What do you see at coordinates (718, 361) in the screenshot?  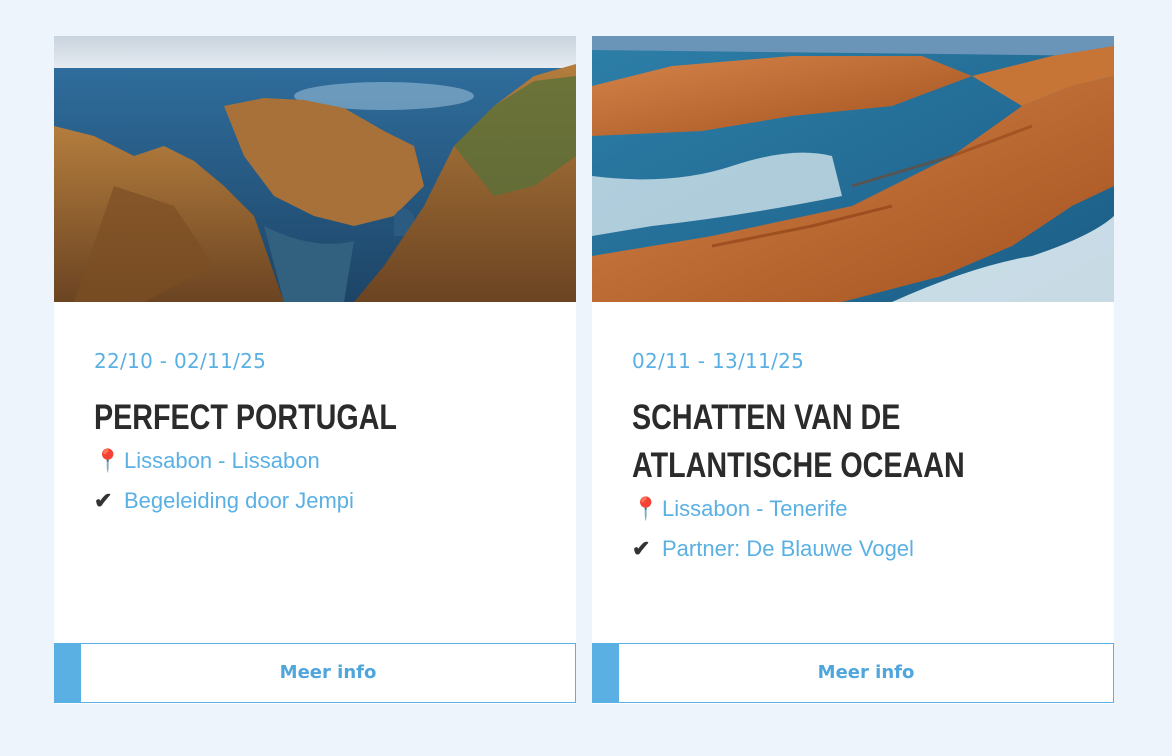 I see `trip-dates: 02/11 - 13/11/25` at bounding box center [718, 361].